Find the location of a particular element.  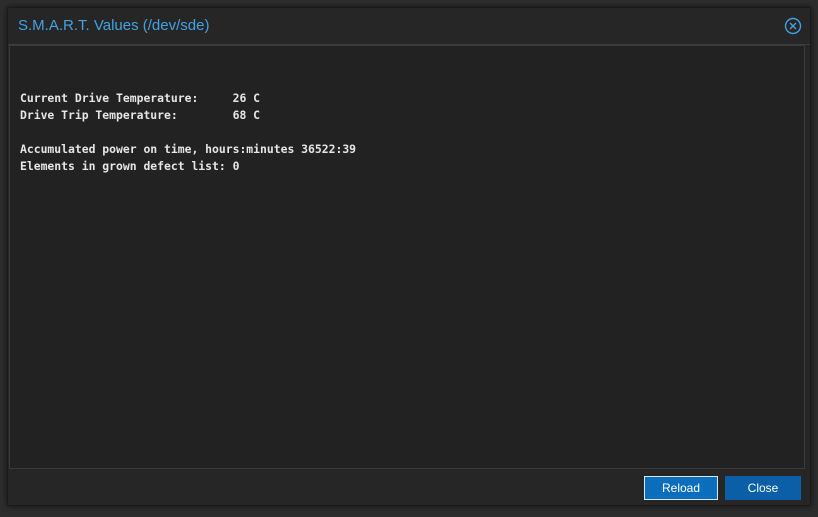

dialog-title: S.M.A.R.T. Values (/dev/sde) is located at coordinates (114, 25).